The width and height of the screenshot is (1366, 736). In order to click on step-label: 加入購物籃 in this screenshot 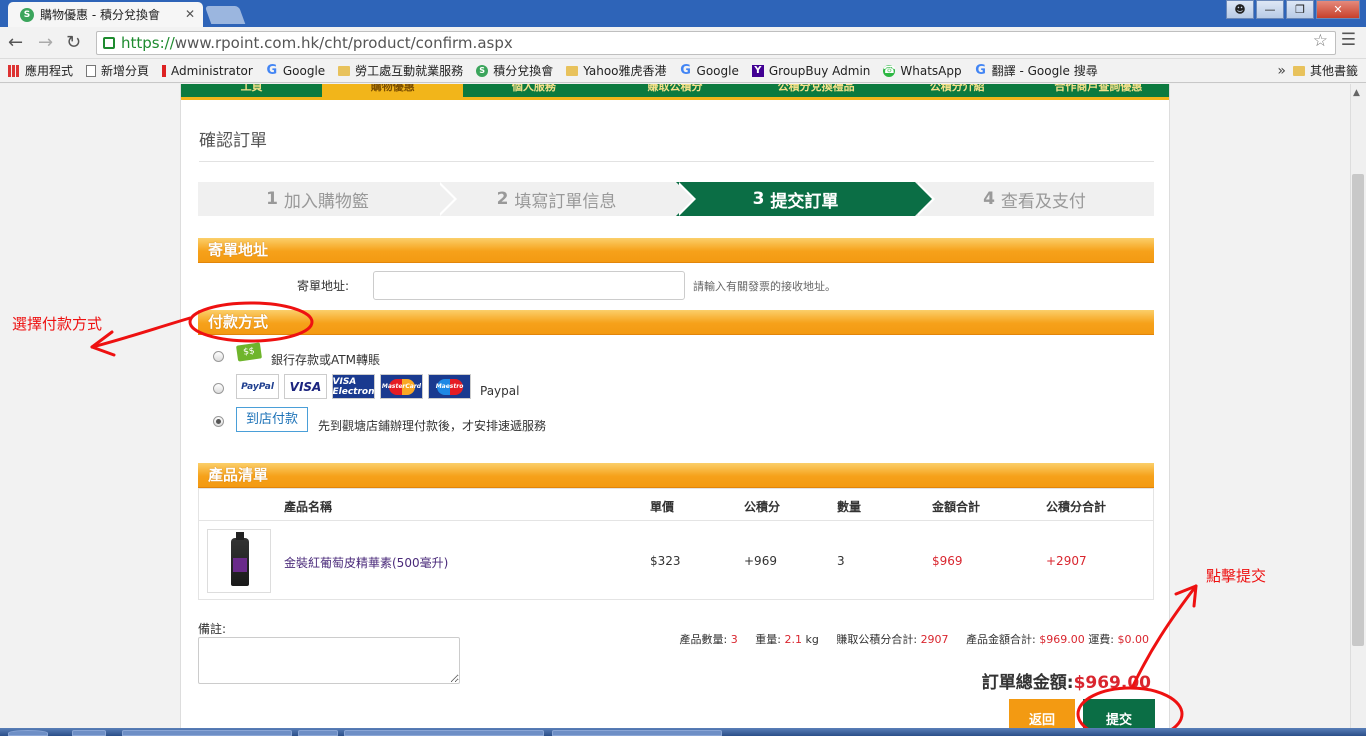, I will do `click(326, 201)`.